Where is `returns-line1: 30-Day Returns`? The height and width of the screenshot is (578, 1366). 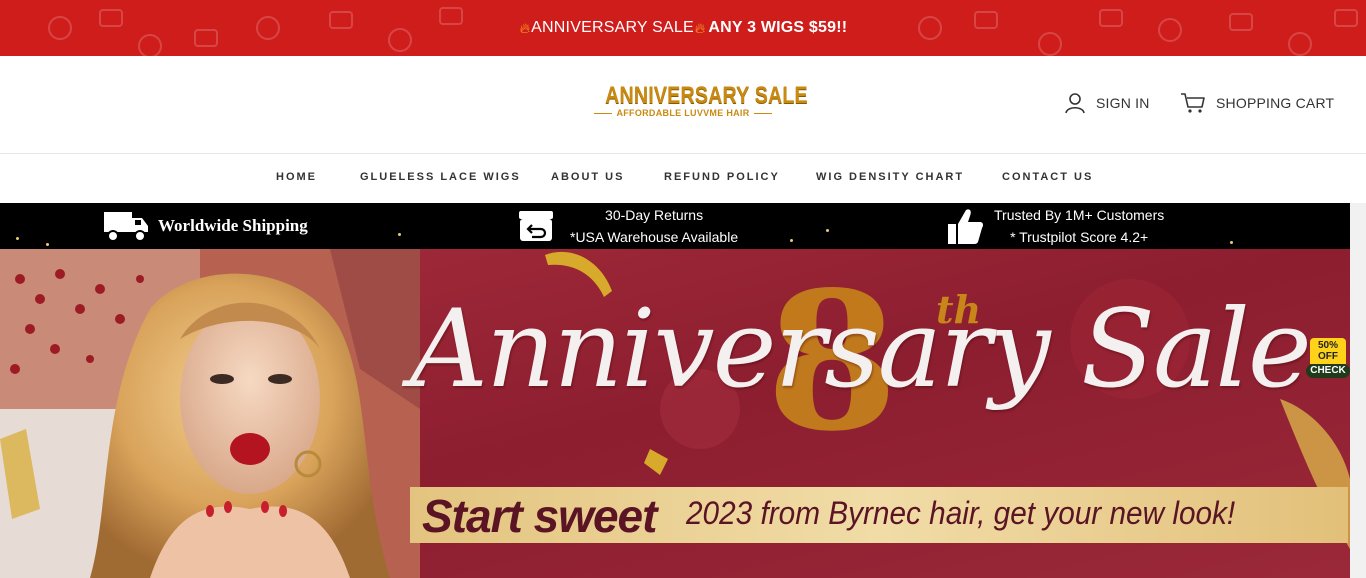 returns-line1: 30-Day Returns is located at coordinates (654, 215).